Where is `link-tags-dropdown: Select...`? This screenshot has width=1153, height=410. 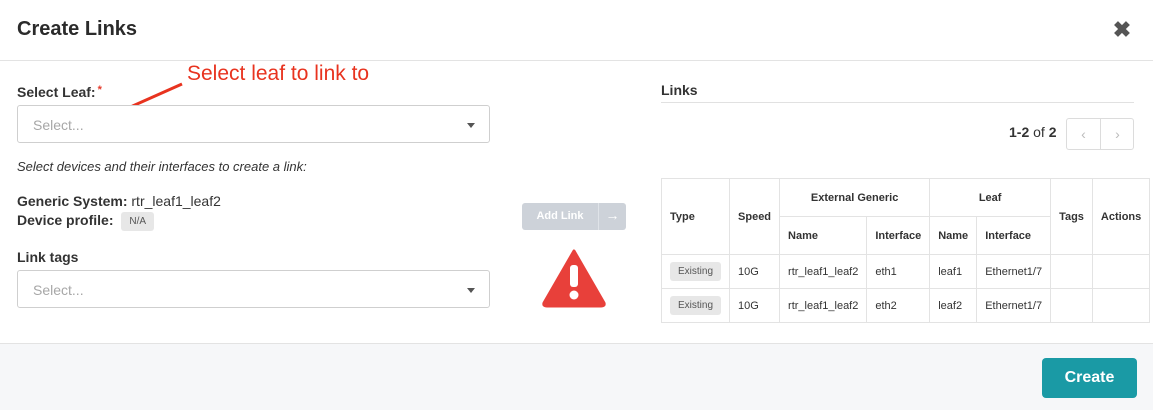 link-tags-dropdown: Select... is located at coordinates (253, 289).